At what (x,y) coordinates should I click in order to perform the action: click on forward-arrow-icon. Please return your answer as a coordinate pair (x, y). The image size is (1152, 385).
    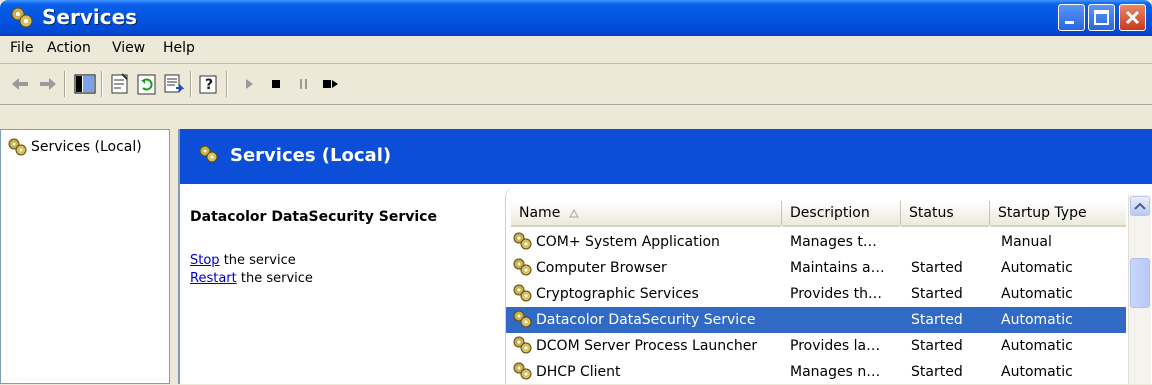
    Looking at the image, I should click on (48, 84).